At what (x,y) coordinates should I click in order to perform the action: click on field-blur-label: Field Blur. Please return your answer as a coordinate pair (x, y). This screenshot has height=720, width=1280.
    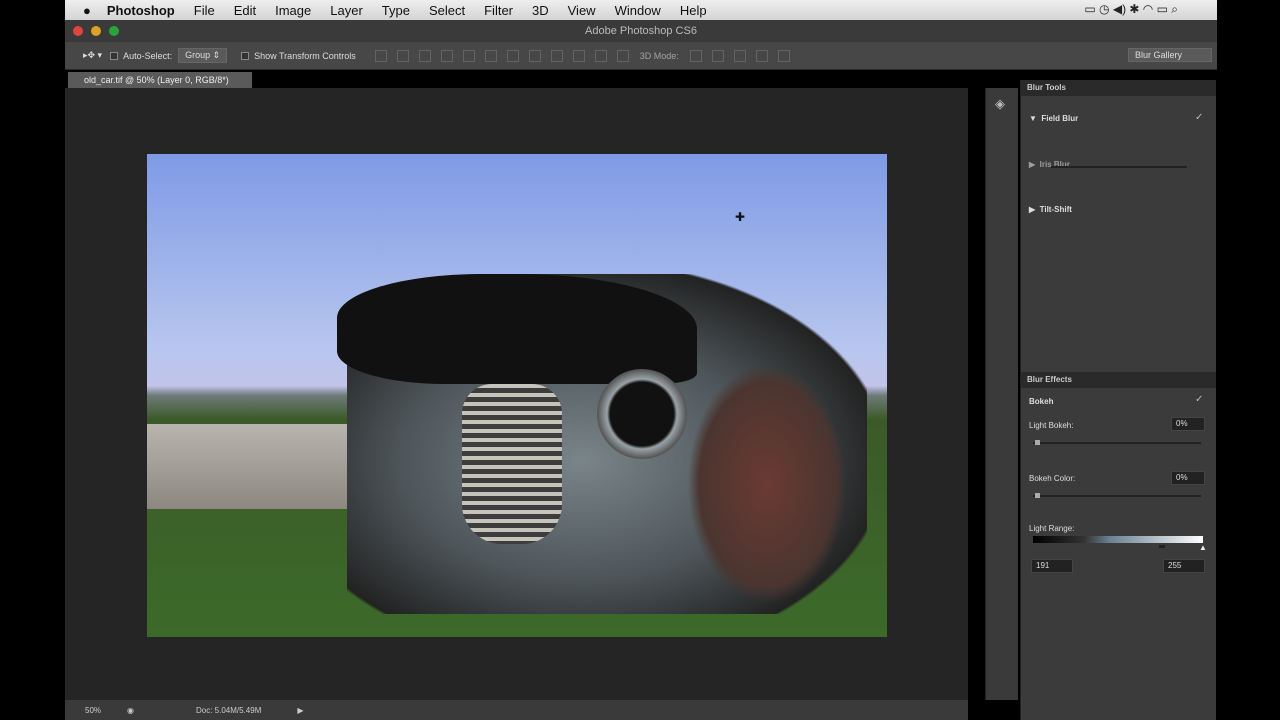
    Looking at the image, I should click on (1060, 118).